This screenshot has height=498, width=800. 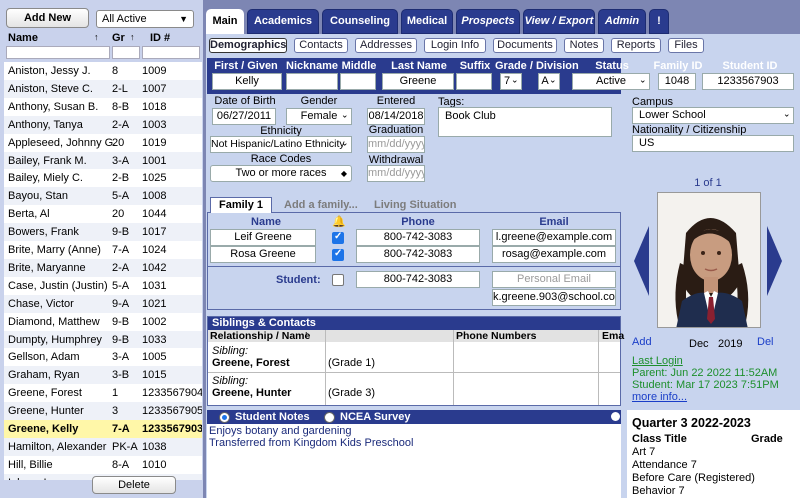 What do you see at coordinates (658, 491) in the screenshot?
I see `class-row: Behavior 7` at bounding box center [658, 491].